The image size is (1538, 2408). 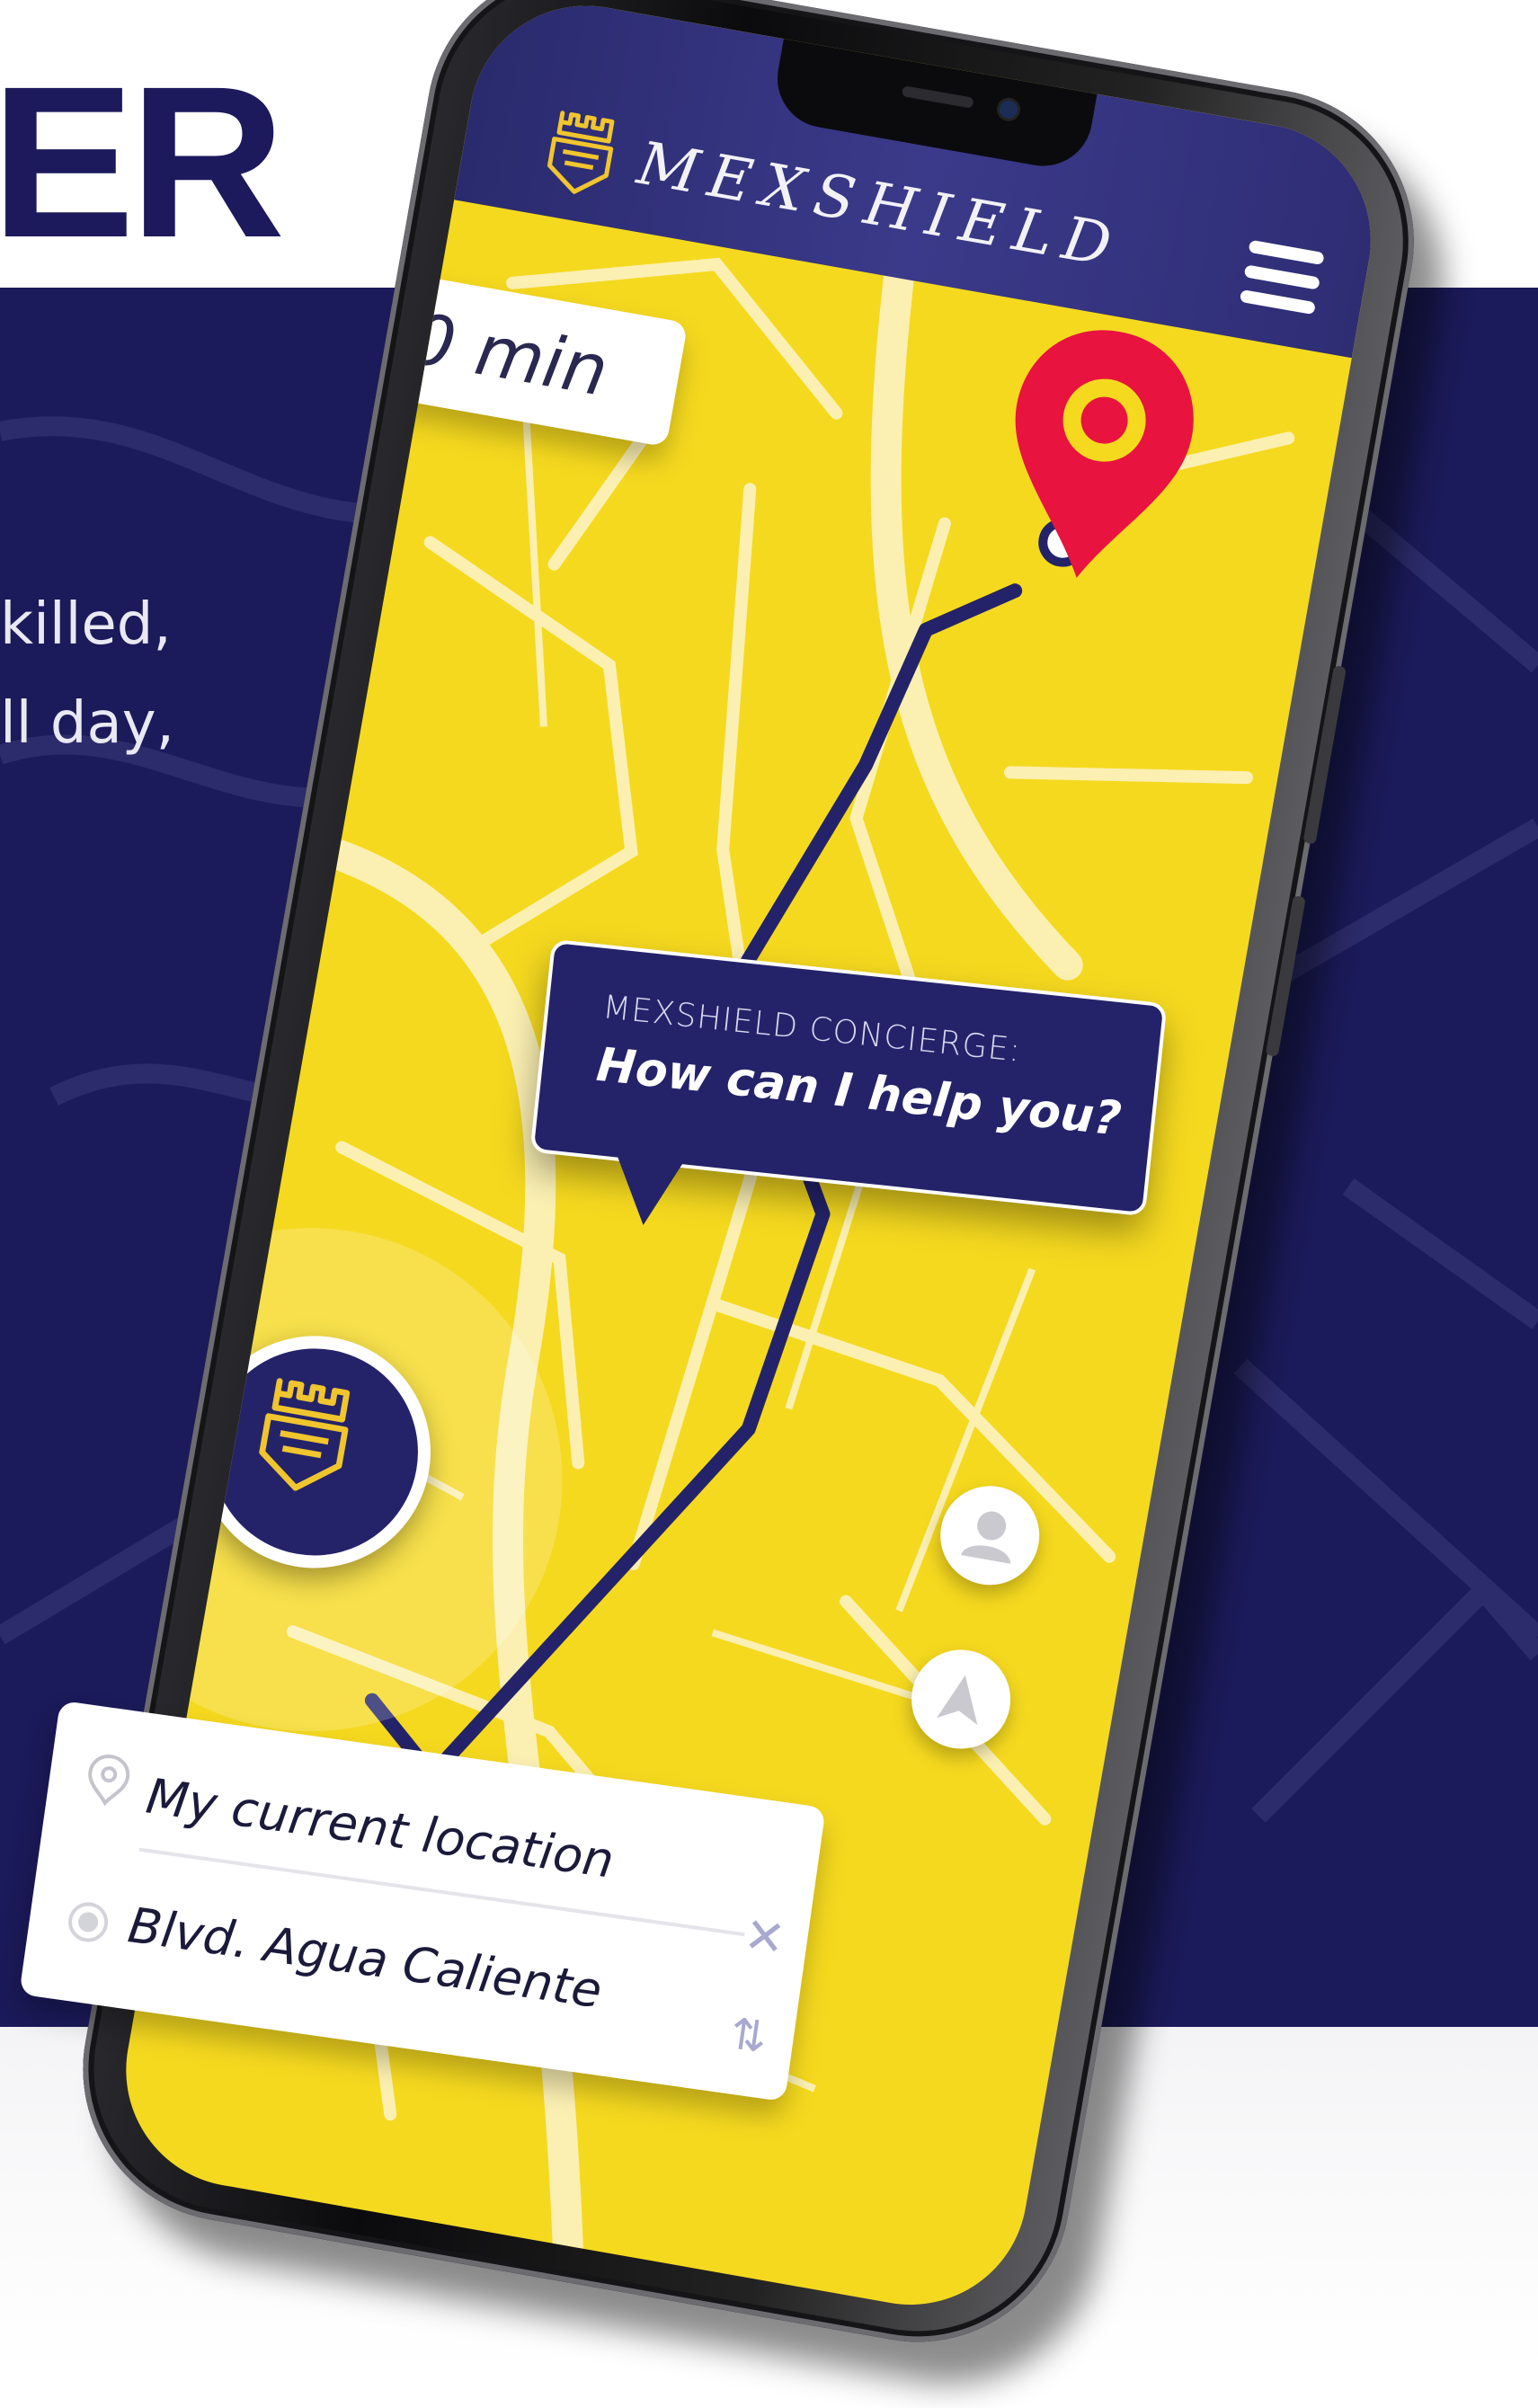 What do you see at coordinates (380, 1827) in the screenshot?
I see `origin-field: My current location` at bounding box center [380, 1827].